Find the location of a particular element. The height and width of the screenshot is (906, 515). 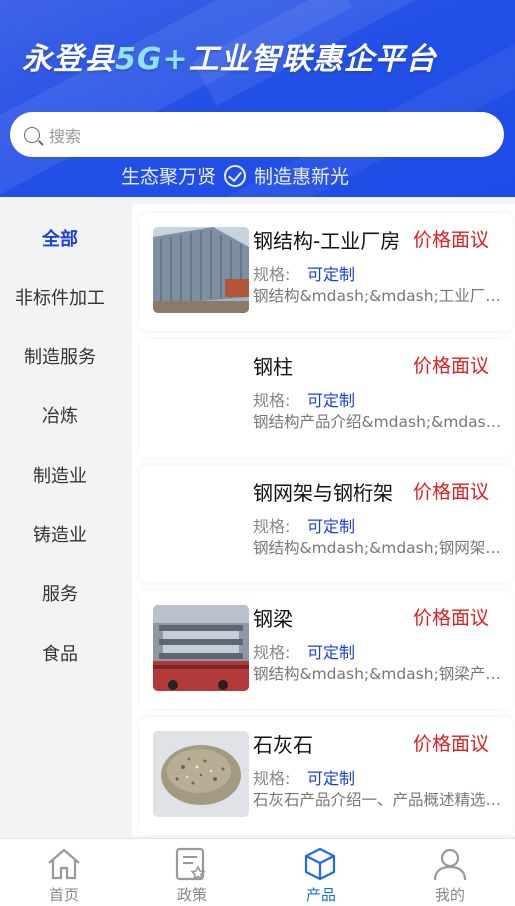

category-item: 服务 is located at coordinates (60, 593).